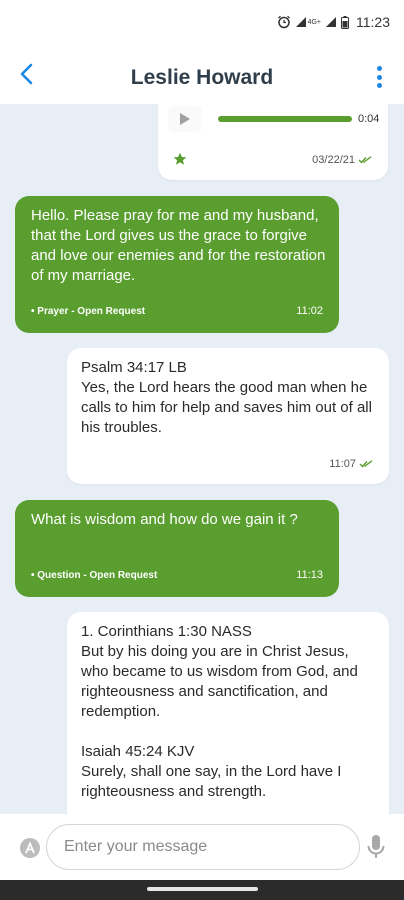 The width and height of the screenshot is (404, 900). What do you see at coordinates (94, 575) in the screenshot?
I see `request-tag: • Question - Open Request` at bounding box center [94, 575].